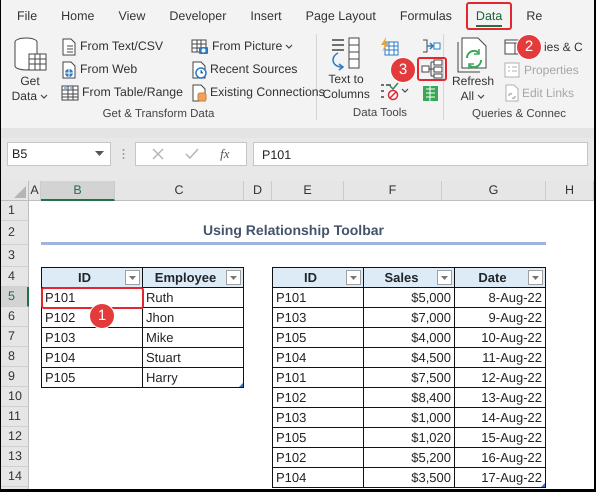 The height and width of the screenshot is (492, 596). I want to click on insert-function-button: fx, so click(225, 154).